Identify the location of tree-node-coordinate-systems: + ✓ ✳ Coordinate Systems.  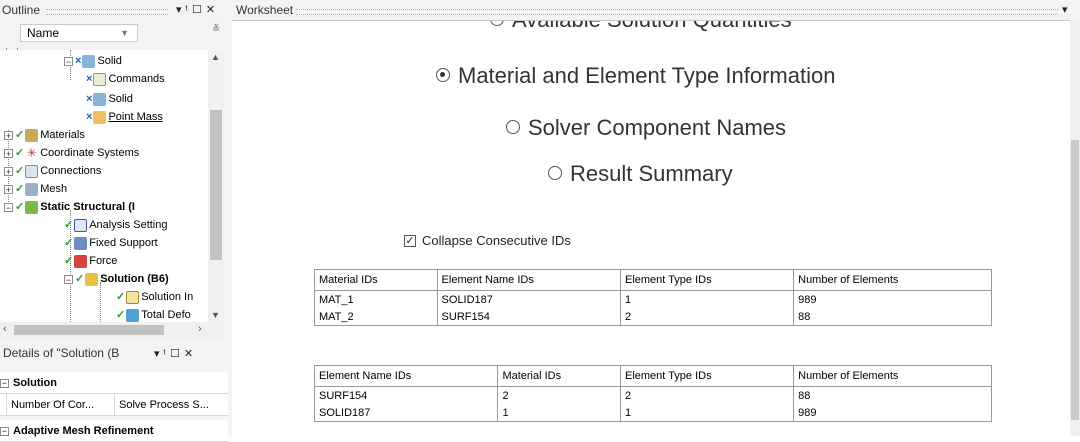
(71, 153).